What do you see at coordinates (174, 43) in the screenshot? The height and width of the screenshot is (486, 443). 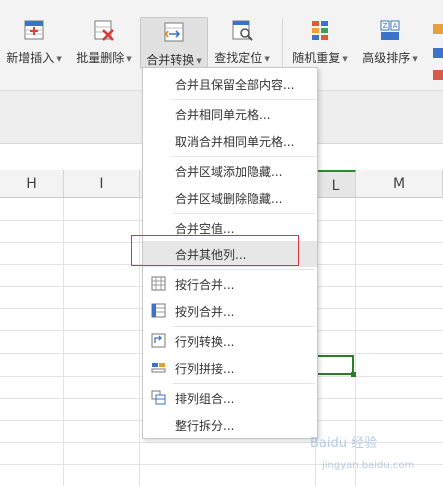 I see `merge-convert-button: 合并转换 ▼` at bounding box center [174, 43].